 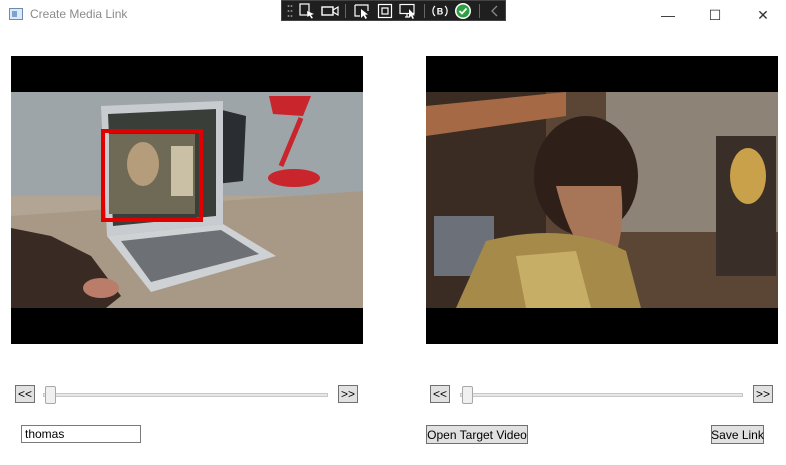 I want to click on target-seek-track, so click(x=601, y=395).